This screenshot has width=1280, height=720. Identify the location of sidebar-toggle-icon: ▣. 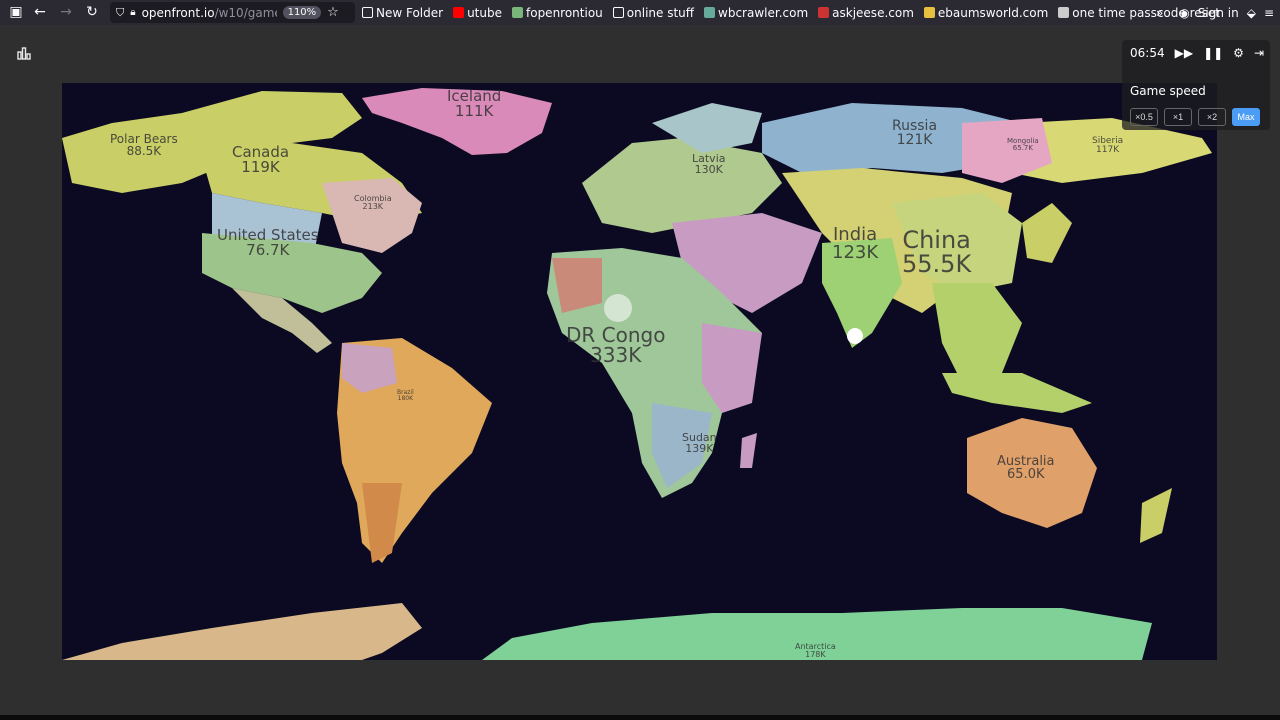
(16, 12).